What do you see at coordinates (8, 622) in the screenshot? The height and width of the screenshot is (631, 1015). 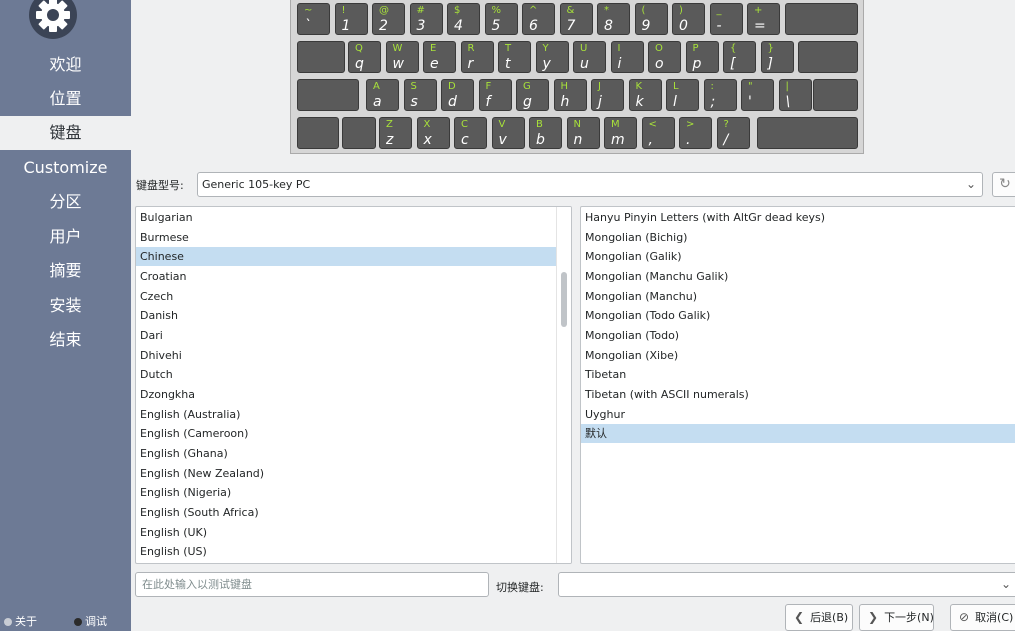 I see `info-icon` at bounding box center [8, 622].